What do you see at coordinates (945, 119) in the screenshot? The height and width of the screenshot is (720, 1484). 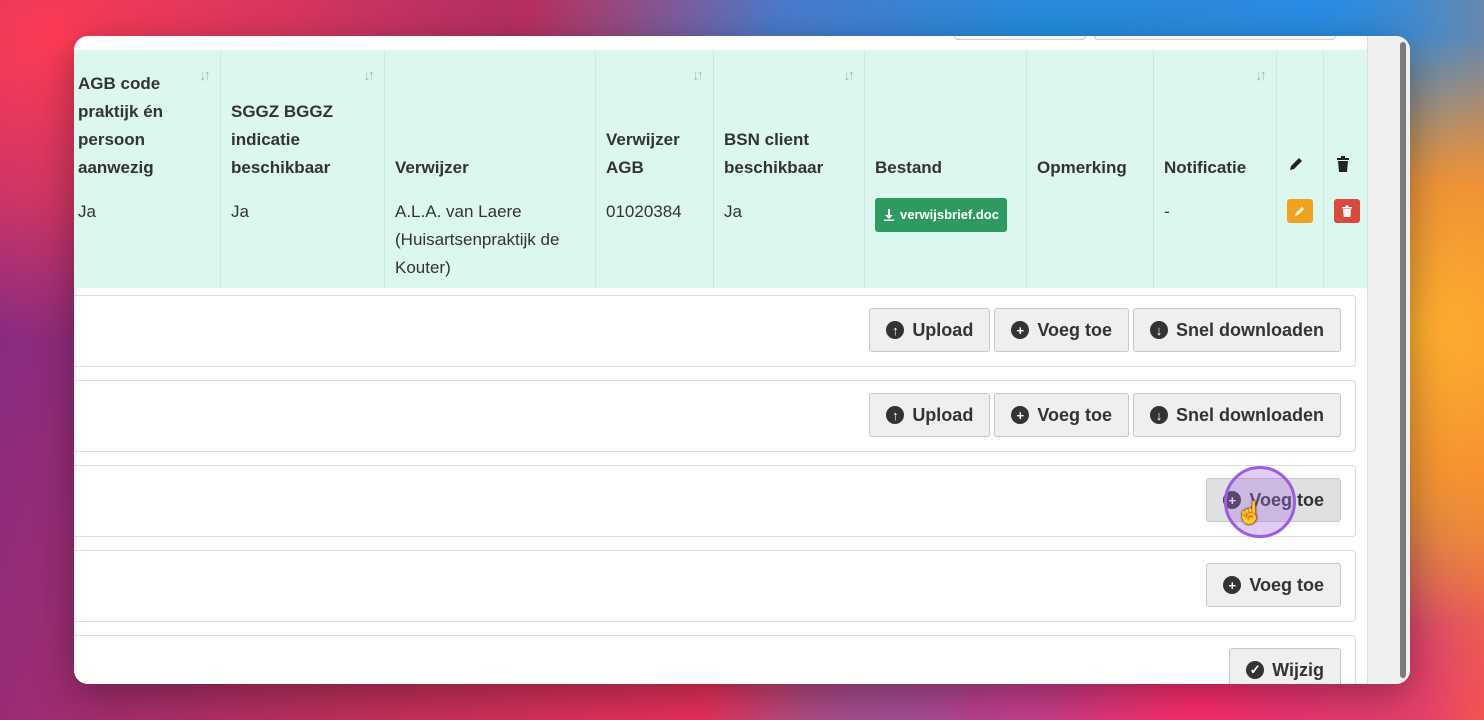 I see `col-bestand: Bestand` at bounding box center [945, 119].